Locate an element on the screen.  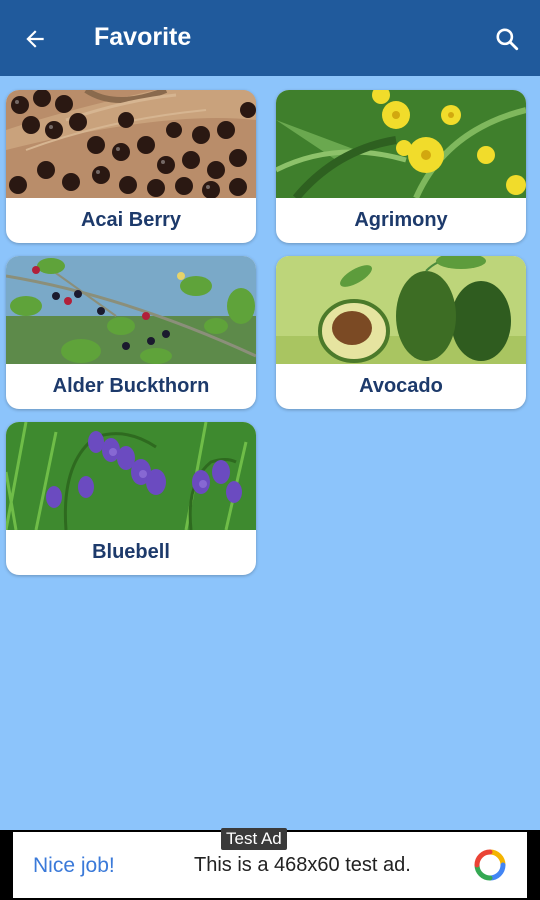
alder-buckthorn-image is located at coordinates (131, 310).